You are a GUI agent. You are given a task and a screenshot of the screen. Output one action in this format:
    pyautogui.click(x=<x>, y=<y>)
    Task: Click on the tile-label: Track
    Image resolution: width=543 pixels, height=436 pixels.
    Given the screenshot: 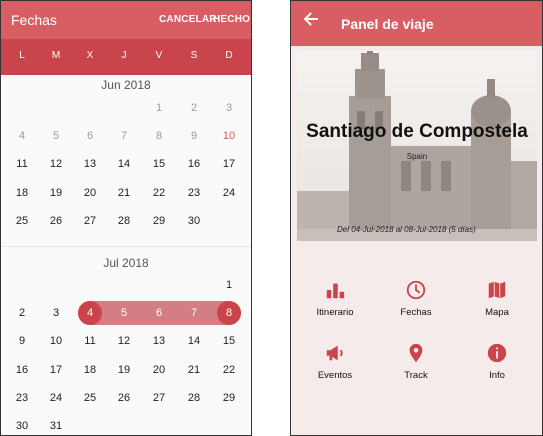 What is the action you would take?
    pyautogui.click(x=416, y=375)
    